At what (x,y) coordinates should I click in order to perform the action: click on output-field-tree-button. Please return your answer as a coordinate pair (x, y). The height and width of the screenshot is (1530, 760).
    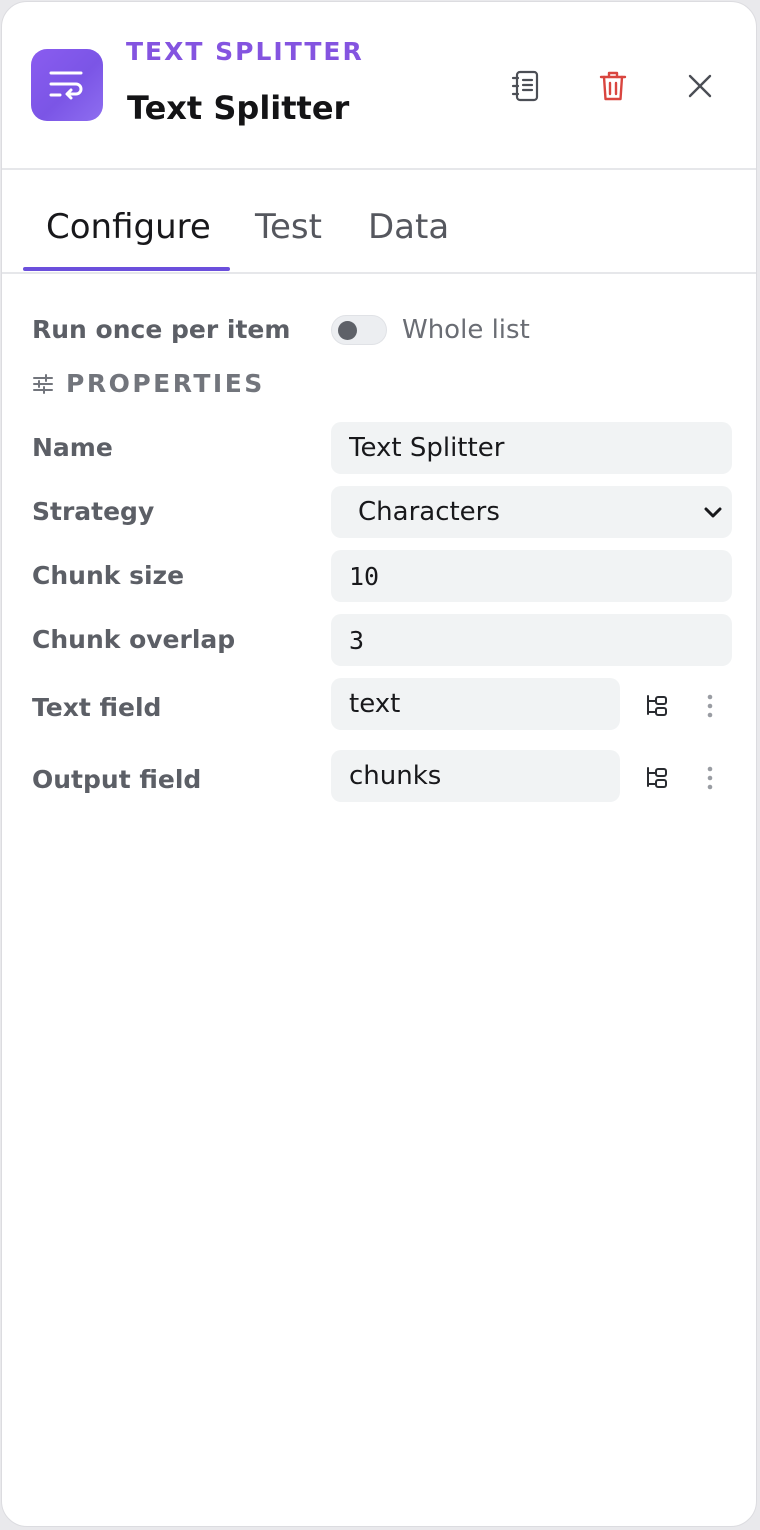
    Looking at the image, I should click on (656, 778).